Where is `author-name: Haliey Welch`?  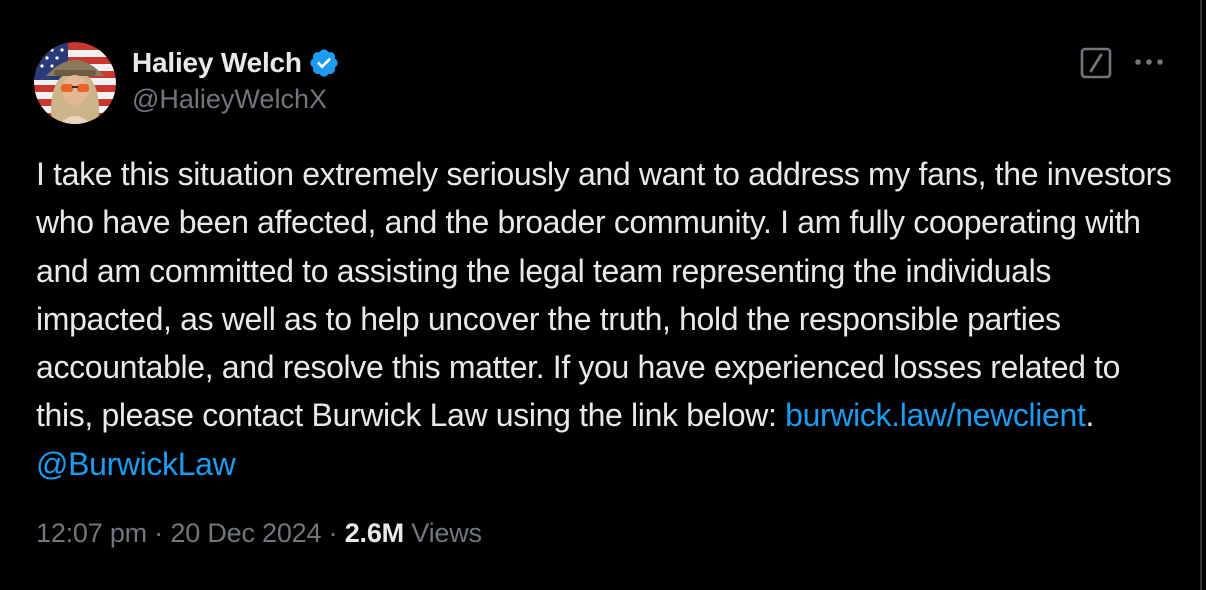 author-name: Haliey Welch is located at coordinates (217, 63).